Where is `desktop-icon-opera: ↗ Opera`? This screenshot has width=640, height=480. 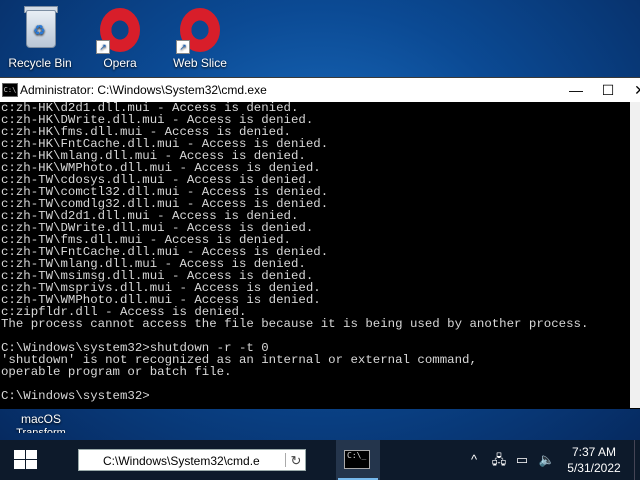
desktop-icon-opera: ↗ Opera is located at coordinates (120, 38).